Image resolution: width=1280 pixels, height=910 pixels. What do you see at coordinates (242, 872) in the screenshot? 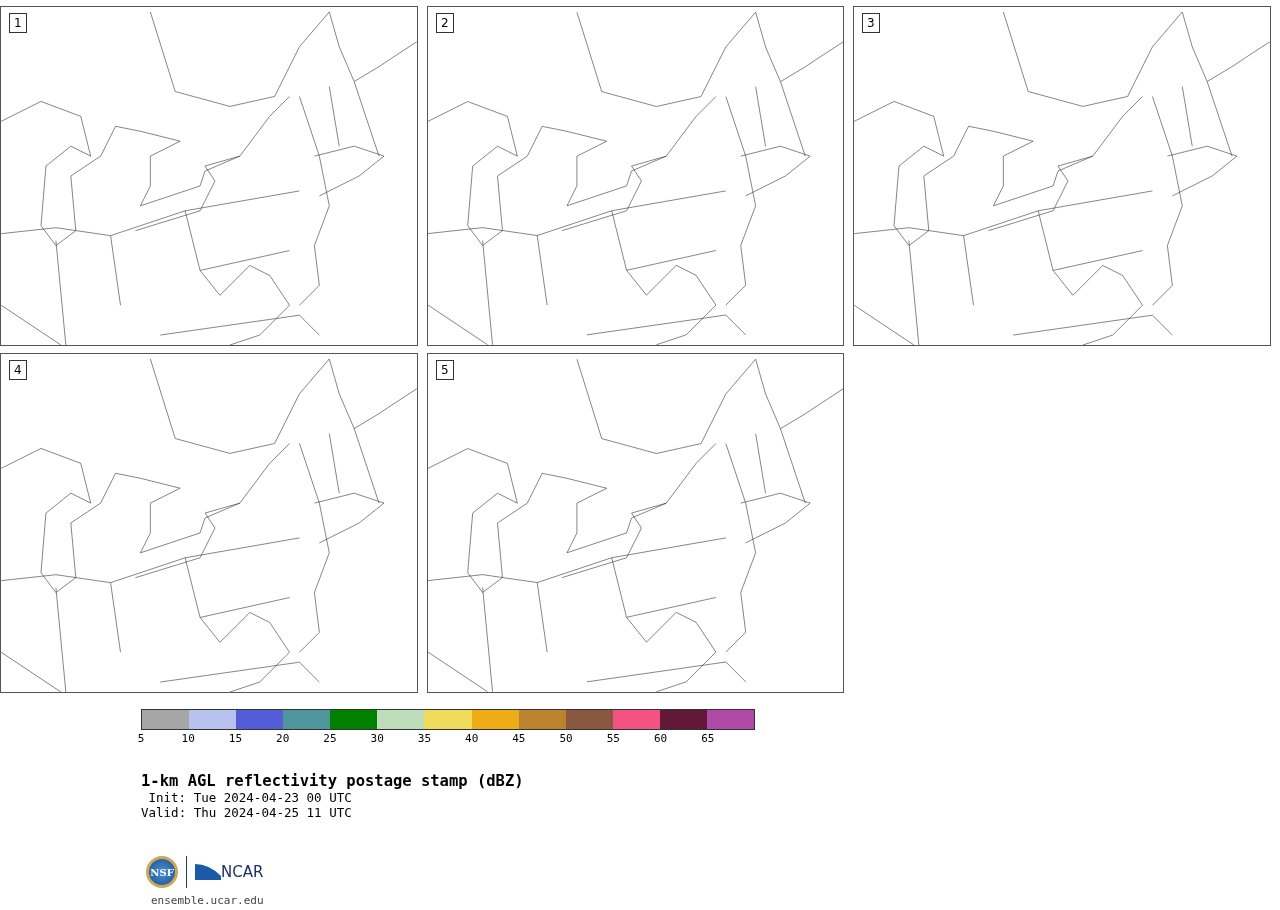
I see `logo-wordmark: NCAR` at bounding box center [242, 872].